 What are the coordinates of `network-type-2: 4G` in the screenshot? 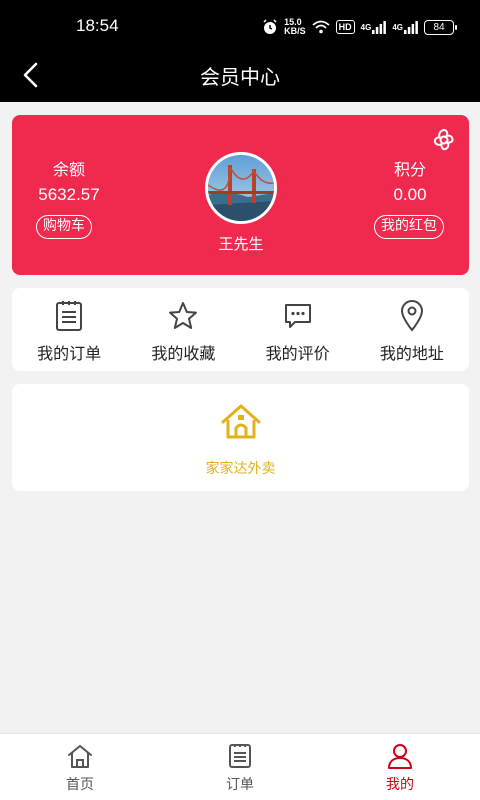 It's located at (397, 27).